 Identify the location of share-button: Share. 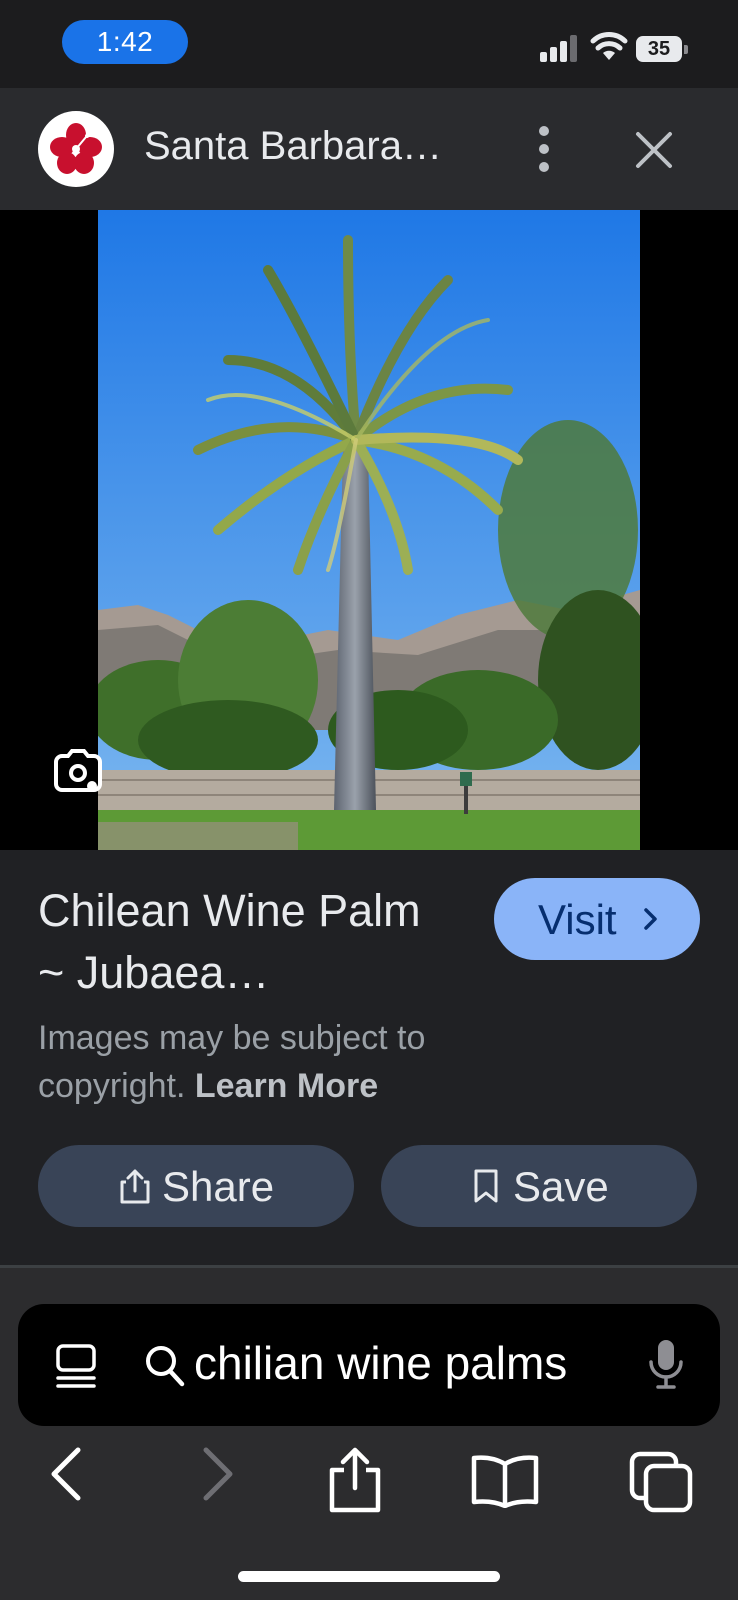
(196, 1186).